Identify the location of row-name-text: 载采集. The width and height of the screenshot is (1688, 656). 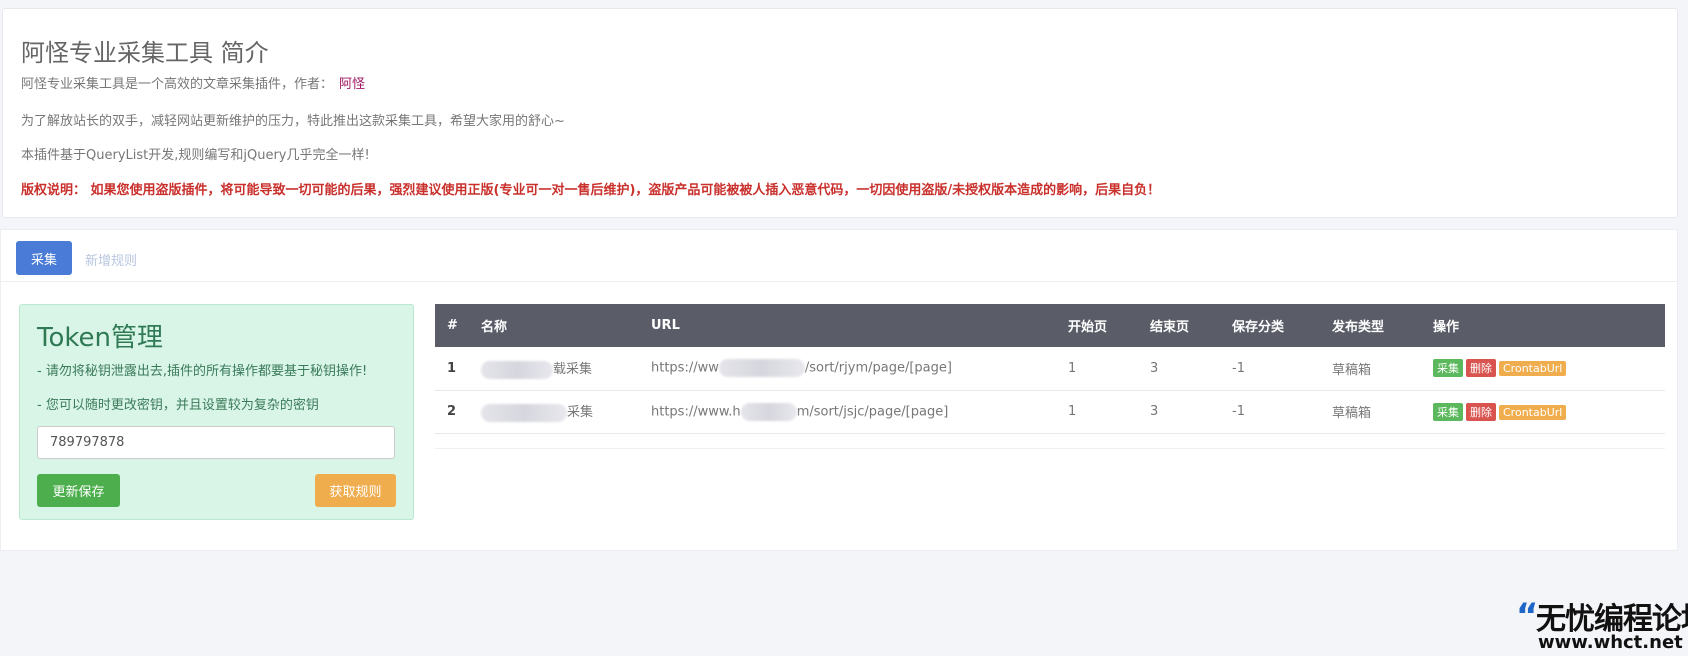
(573, 369).